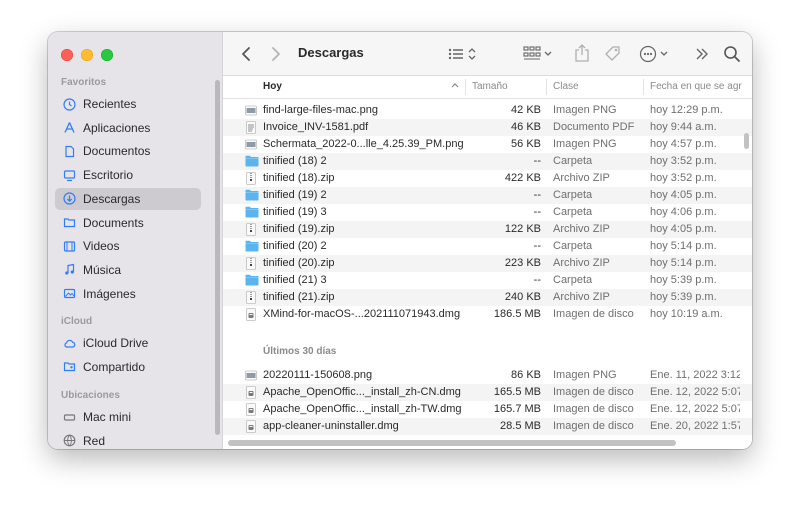 The height and width of the screenshot is (512, 800). What do you see at coordinates (299, 263) in the screenshot?
I see `file-name: tinified (20).zip` at bounding box center [299, 263].